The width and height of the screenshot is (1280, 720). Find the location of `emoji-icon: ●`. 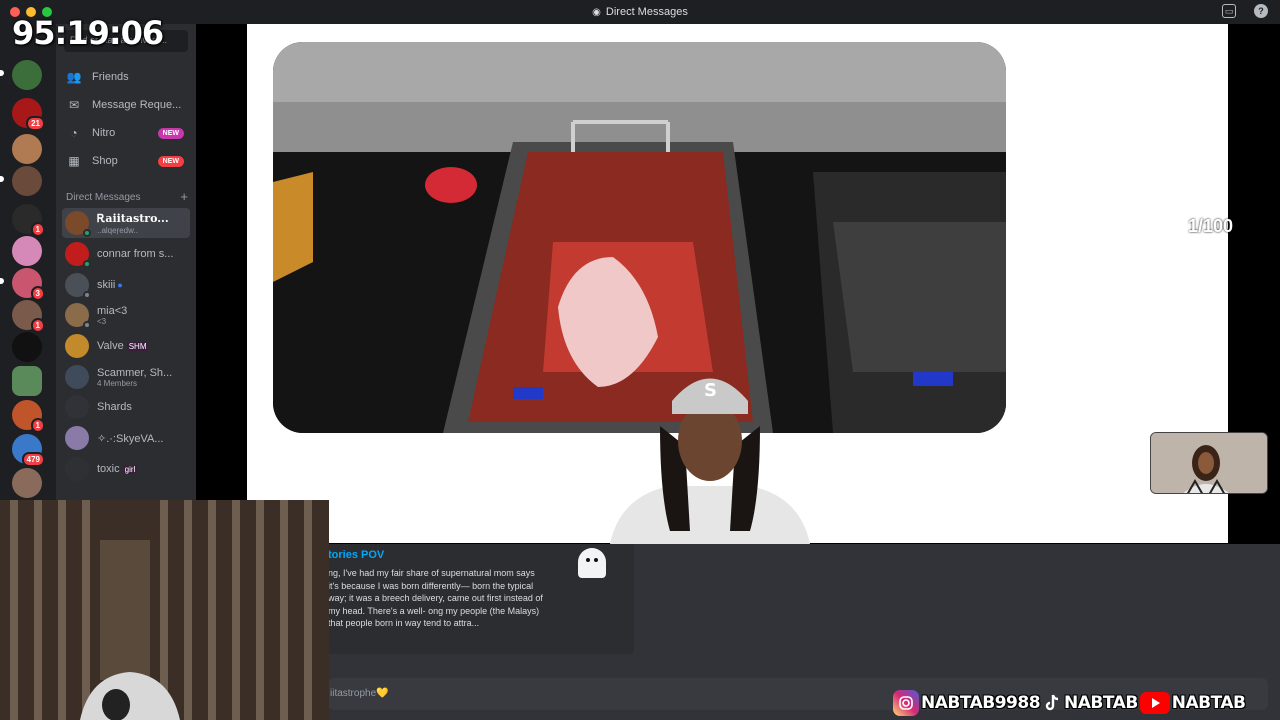

emoji-icon: ● is located at coordinates (120, 285).